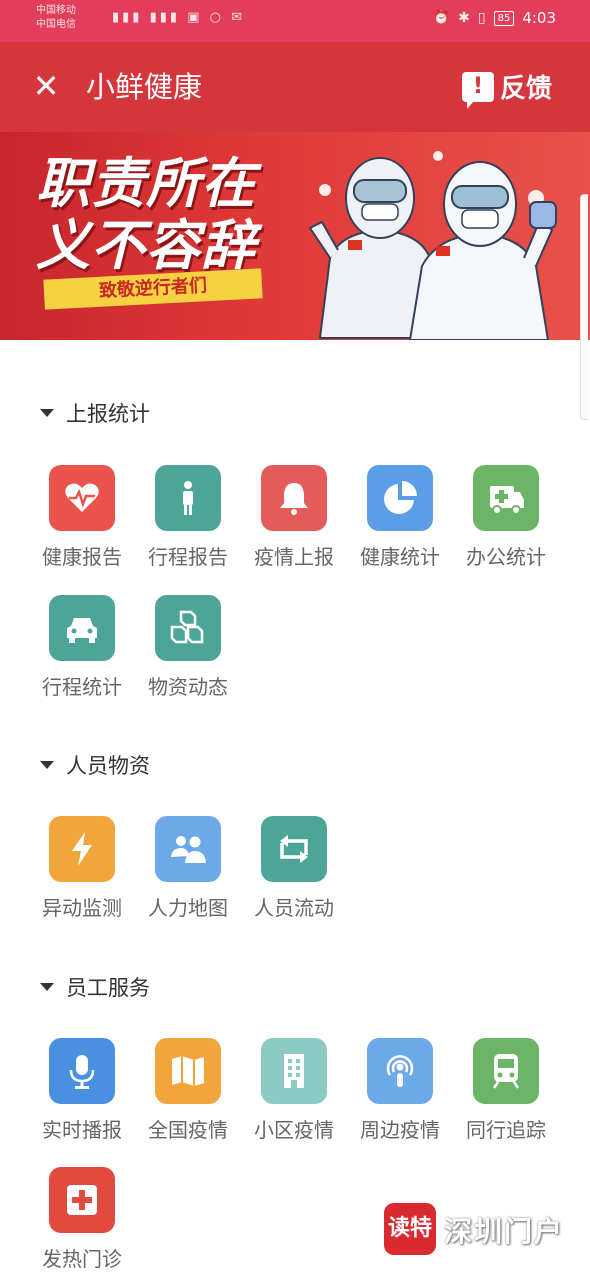 This screenshot has width=590, height=1280. I want to click on status-bar: 中国移动 中国电信 ▮▮▮ ▮▮▮ ▣ ○ ✉ ⏰ ✱ ▯ 85 4:03, so click(295, 21).